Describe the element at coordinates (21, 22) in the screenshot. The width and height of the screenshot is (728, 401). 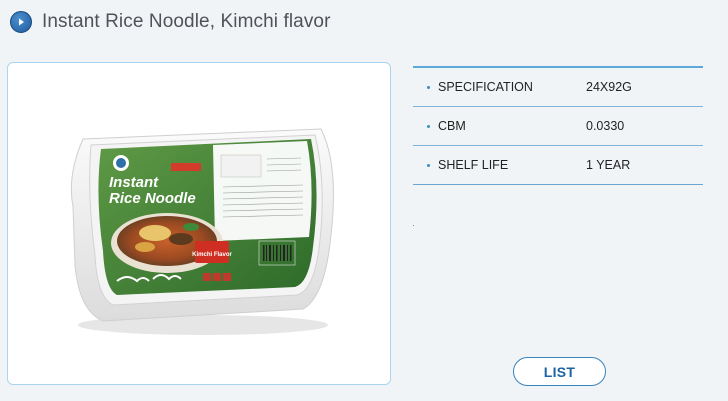
I see `play-arrow-icon` at that location.